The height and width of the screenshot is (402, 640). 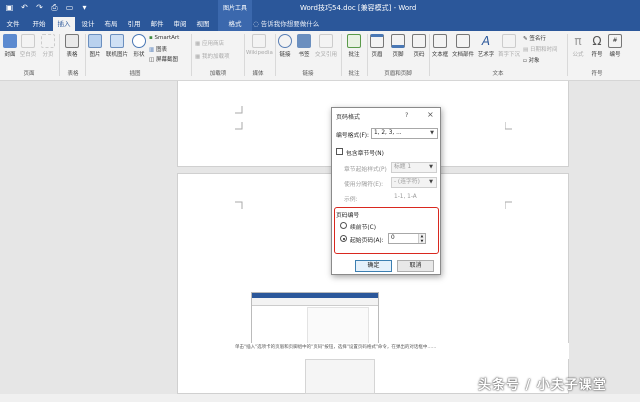 What do you see at coordinates (340, 376) in the screenshot?
I see `embedded-image` at bounding box center [340, 376].